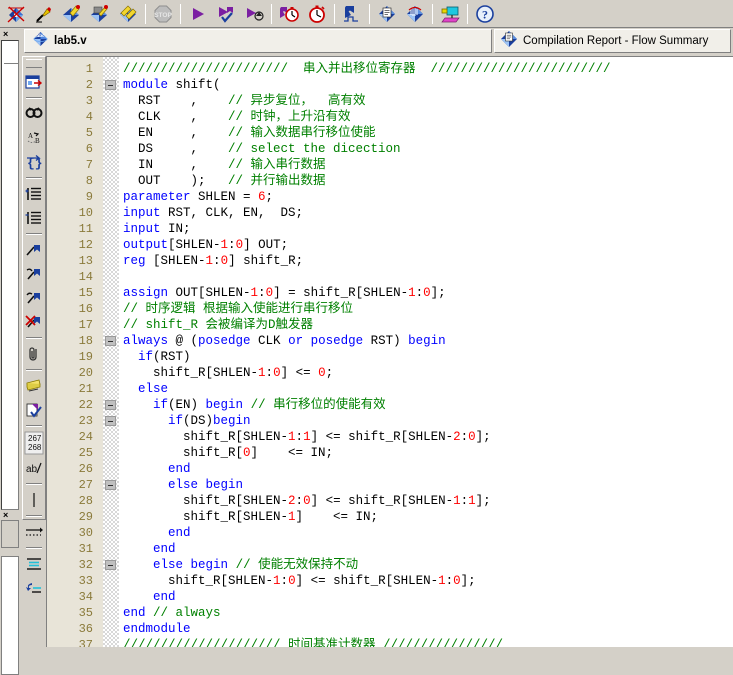 Image resolution: width=733 pixels, height=675 pixels. What do you see at coordinates (390, 181) in the screenshot?
I see `code-line: 8 OUT ); // 并行输出数据` at bounding box center [390, 181].